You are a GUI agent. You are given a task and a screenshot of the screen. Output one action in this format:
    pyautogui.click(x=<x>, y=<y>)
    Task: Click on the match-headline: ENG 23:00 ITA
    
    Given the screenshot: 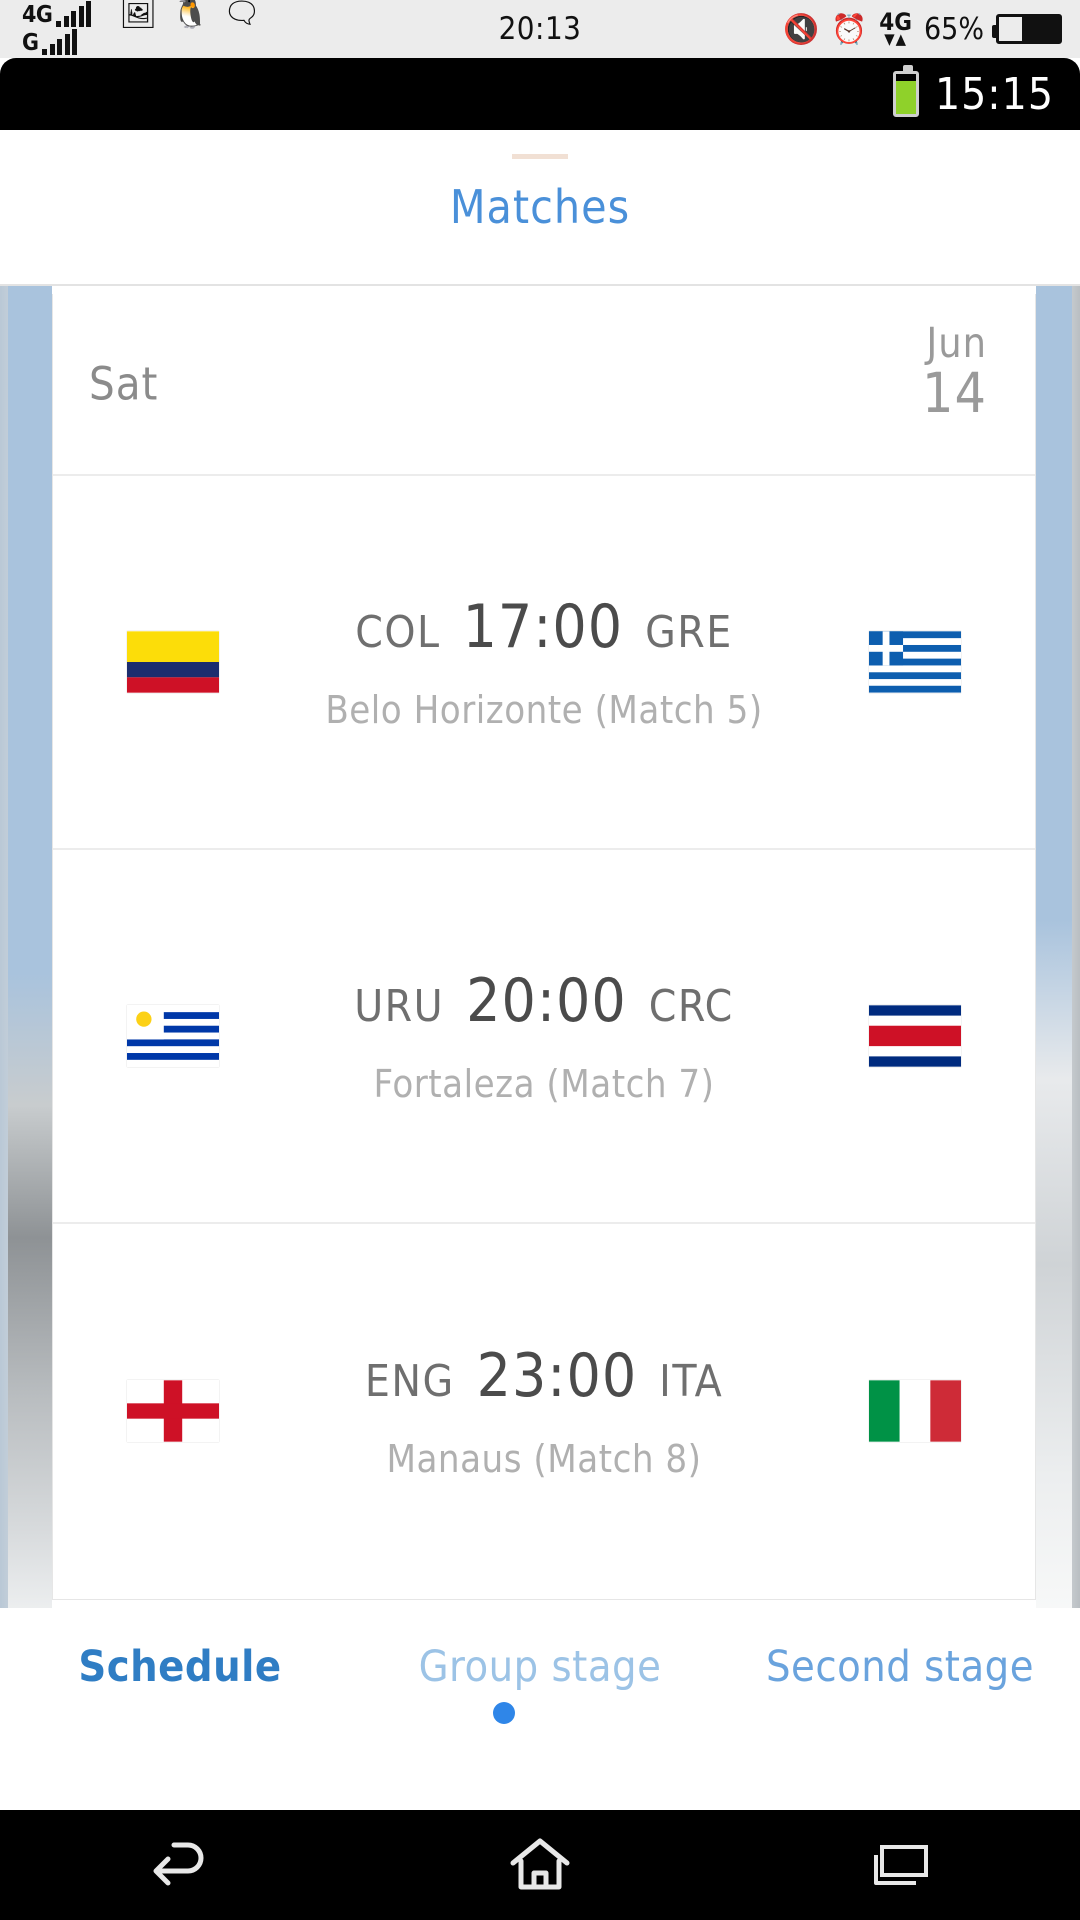 What is the action you would take?
    pyautogui.click(x=544, y=1376)
    